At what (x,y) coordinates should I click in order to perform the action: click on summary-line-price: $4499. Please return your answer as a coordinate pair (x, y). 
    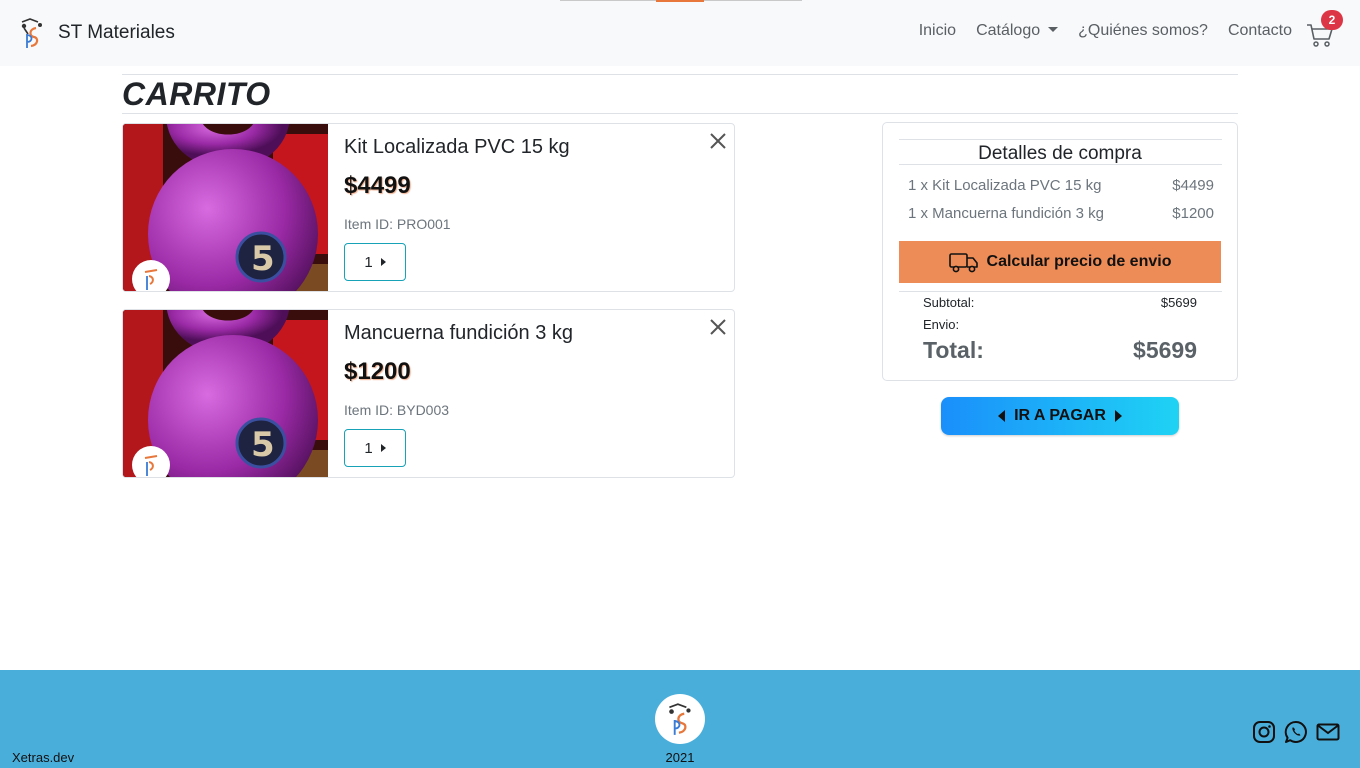
    Looking at the image, I should click on (1193, 185).